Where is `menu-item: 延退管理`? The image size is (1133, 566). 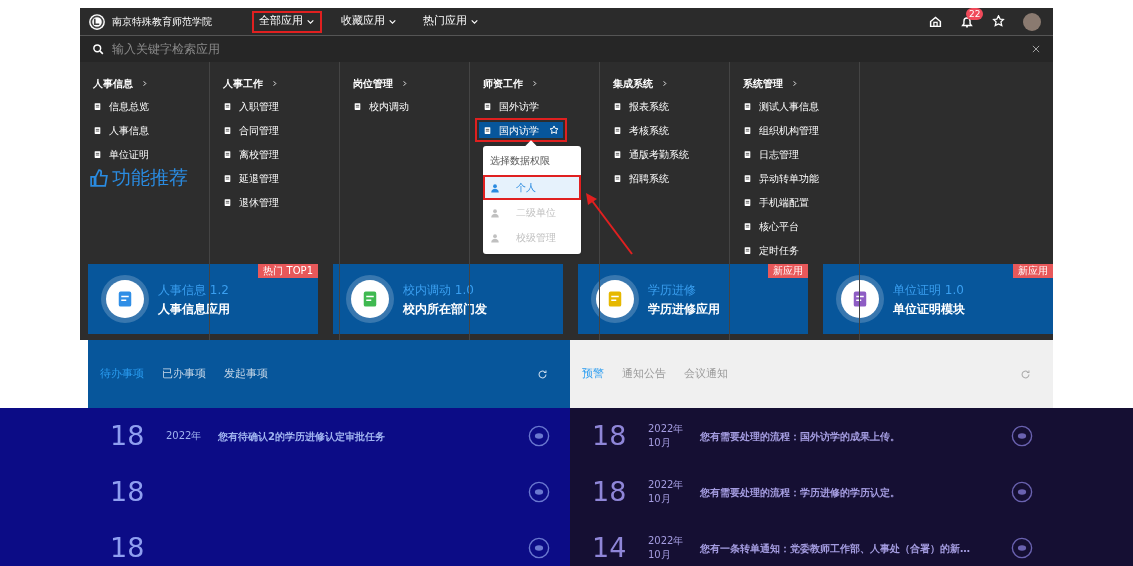
menu-item: 延退管理 is located at coordinates (251, 178).